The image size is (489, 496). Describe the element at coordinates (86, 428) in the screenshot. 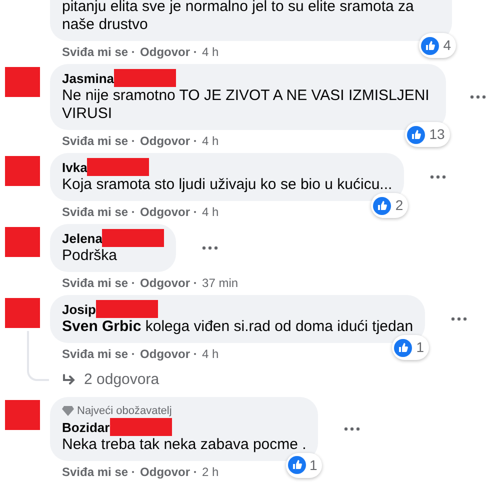

I see `author-name: Bozidar` at that location.